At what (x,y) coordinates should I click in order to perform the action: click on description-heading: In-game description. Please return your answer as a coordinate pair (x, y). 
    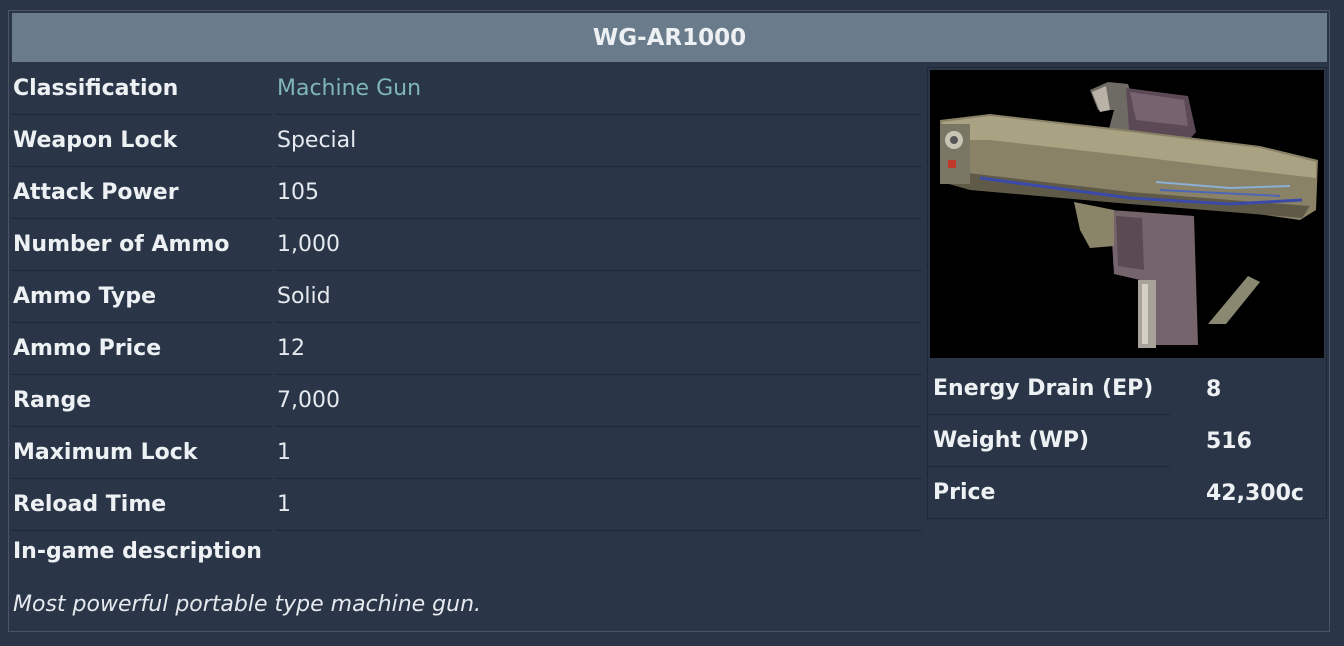
    Looking at the image, I should click on (137, 551).